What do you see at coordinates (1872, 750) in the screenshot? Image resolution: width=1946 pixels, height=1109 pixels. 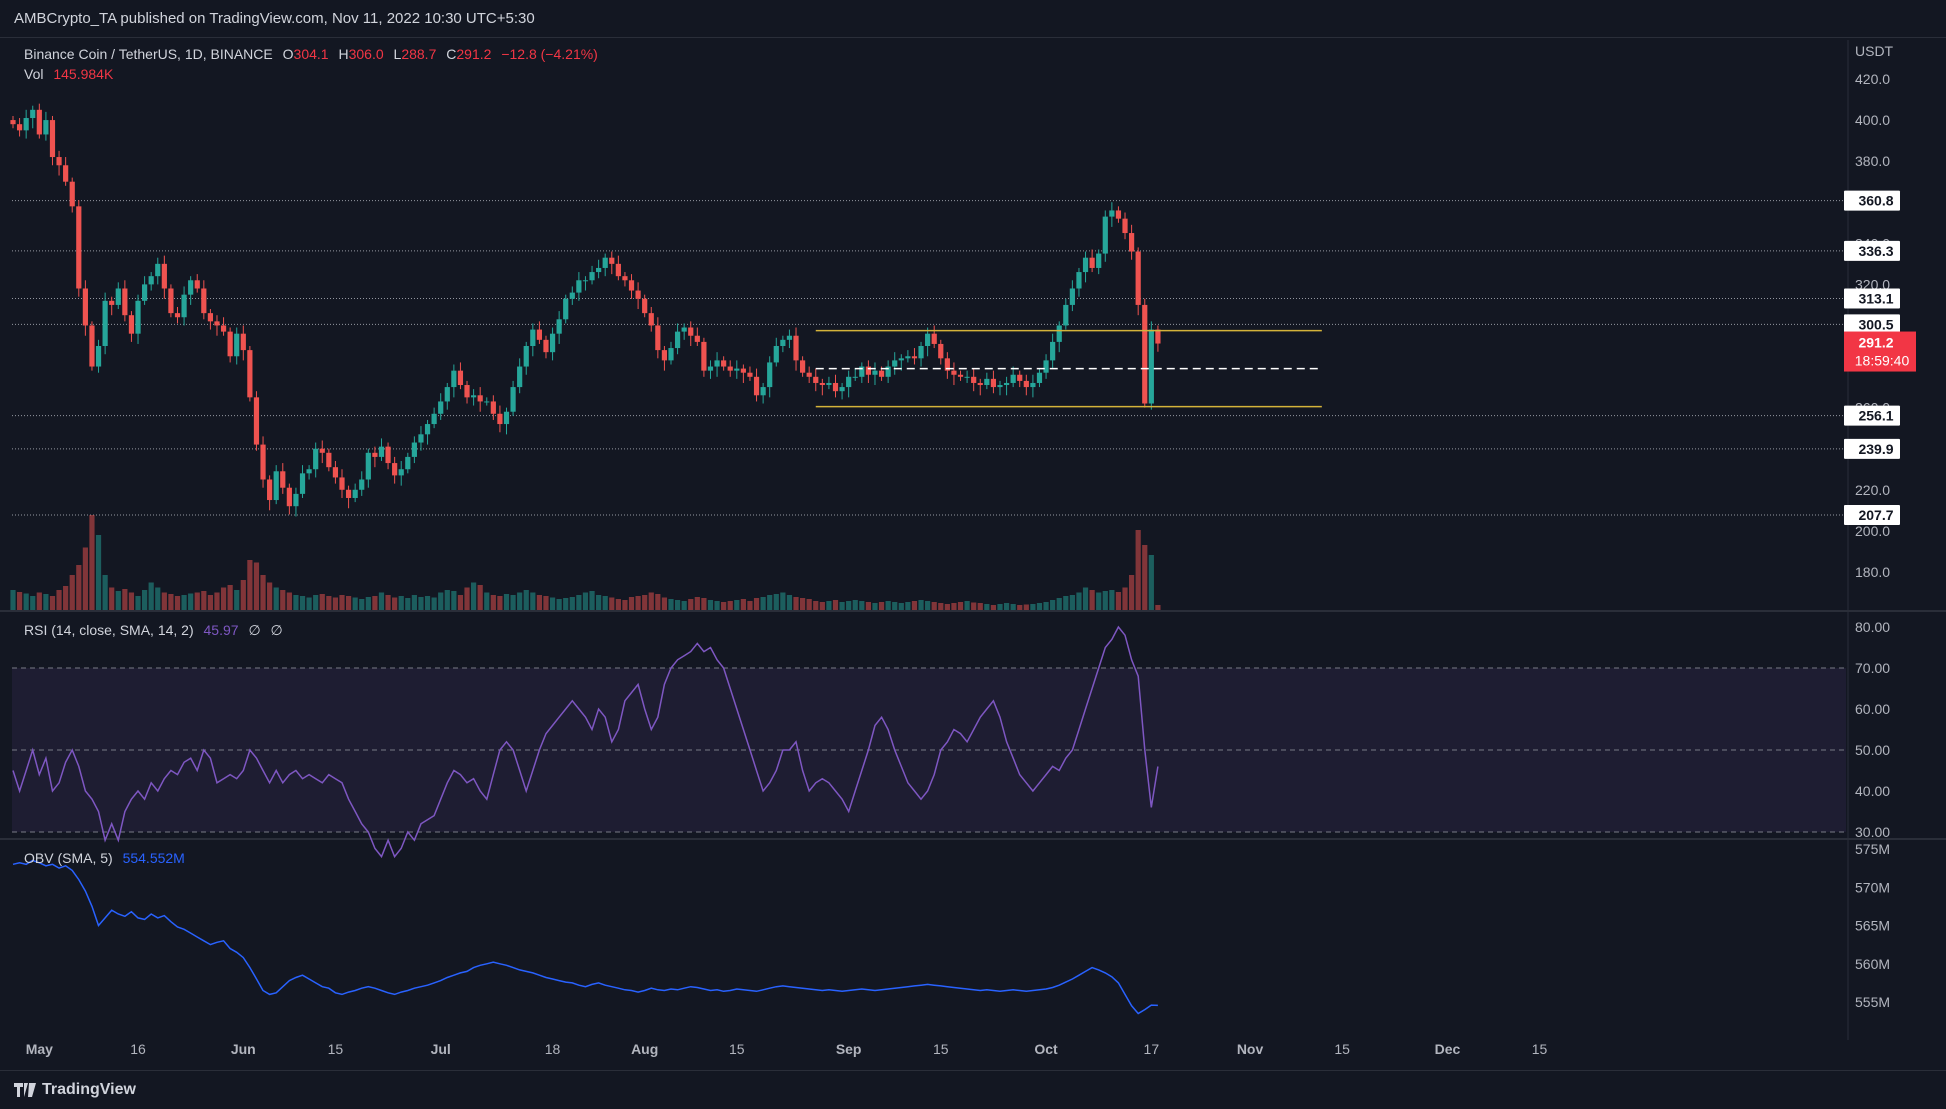 I see `rsi-axis-tick: 50.00` at bounding box center [1872, 750].